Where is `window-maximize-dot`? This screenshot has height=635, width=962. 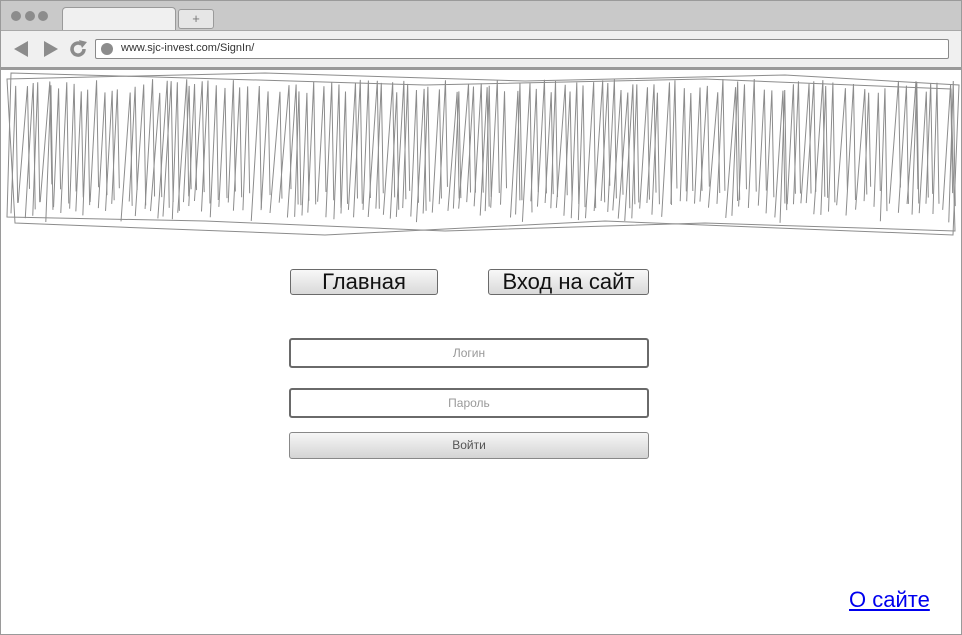 window-maximize-dot is located at coordinates (43, 16).